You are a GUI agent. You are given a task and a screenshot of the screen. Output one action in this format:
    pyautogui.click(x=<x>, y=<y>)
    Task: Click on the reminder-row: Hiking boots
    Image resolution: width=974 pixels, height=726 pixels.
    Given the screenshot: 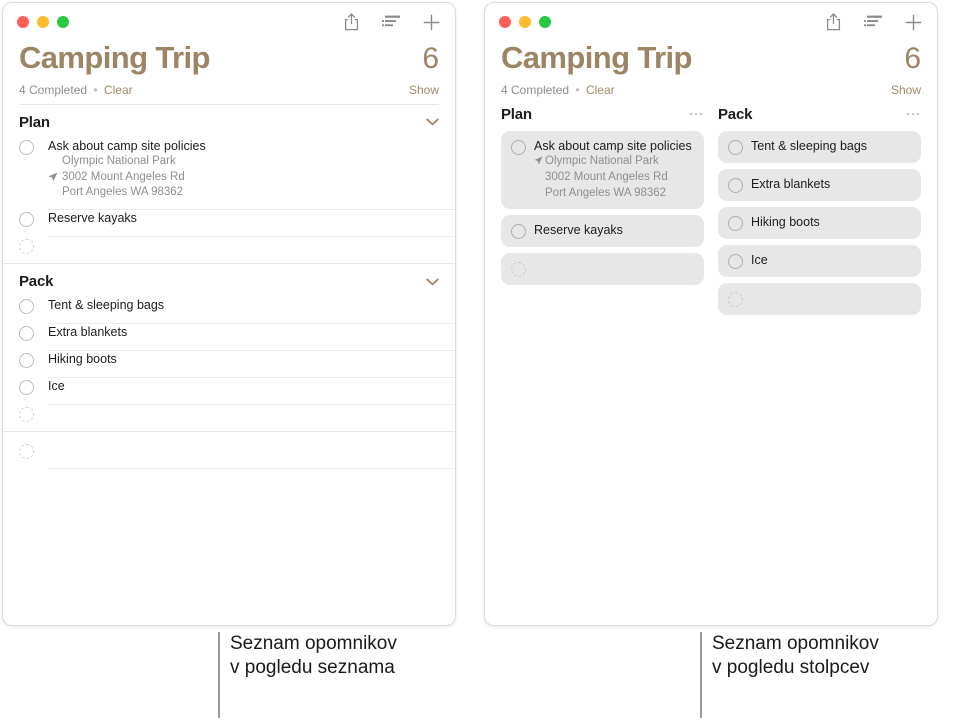 What is the action you would take?
    pyautogui.click(x=229, y=365)
    